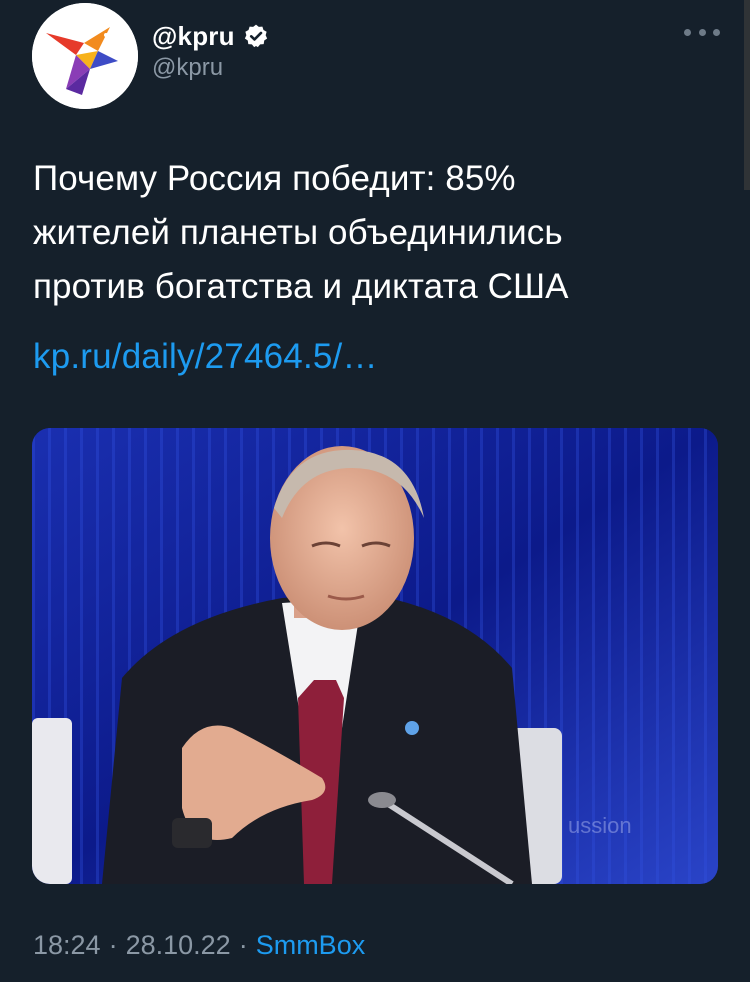 The height and width of the screenshot is (982, 750). I want to click on tweet-source: SmmBox, so click(311, 945).